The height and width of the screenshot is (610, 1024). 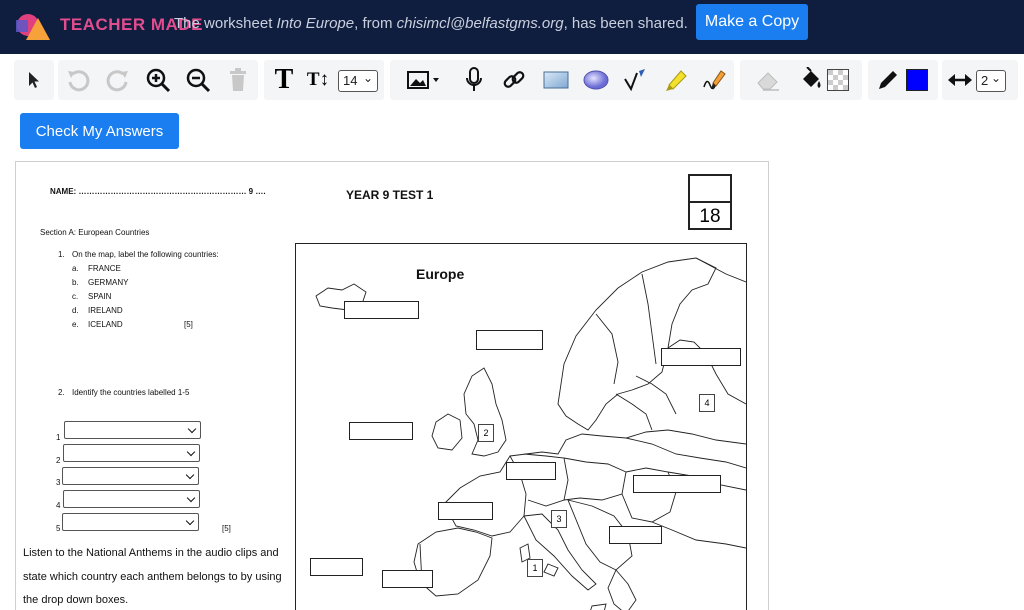 I want to click on toolbar: T T↕ 14 ⌄ 2 ⌄, so click(x=516, y=80).